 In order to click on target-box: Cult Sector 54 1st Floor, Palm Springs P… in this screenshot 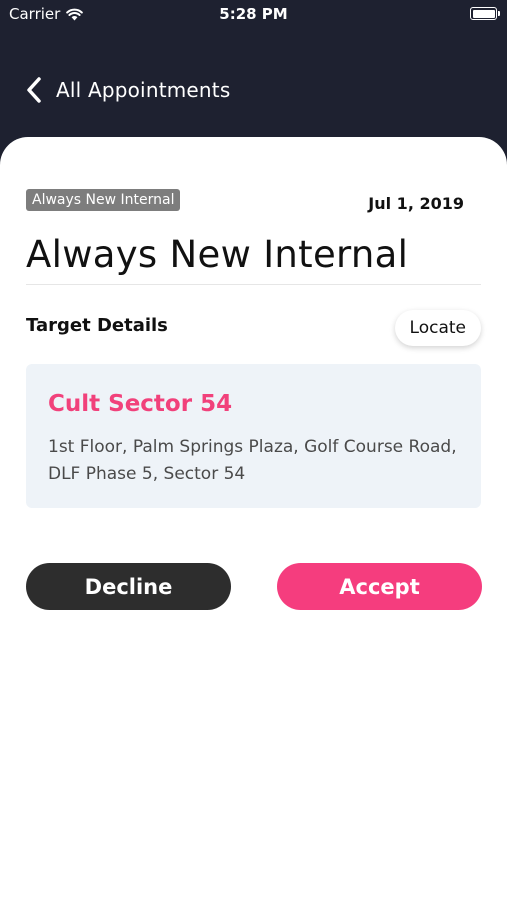, I will do `click(253, 436)`.